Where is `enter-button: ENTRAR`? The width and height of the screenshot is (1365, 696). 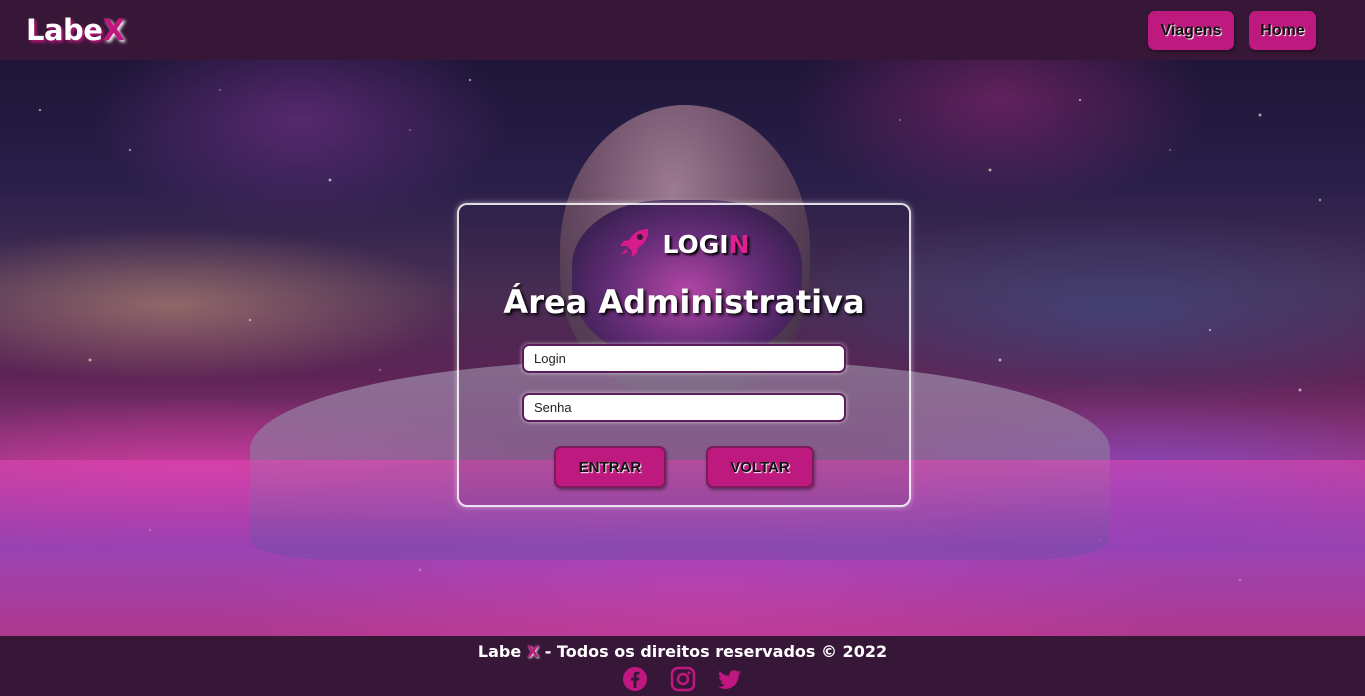
enter-button: ENTRAR is located at coordinates (610, 467).